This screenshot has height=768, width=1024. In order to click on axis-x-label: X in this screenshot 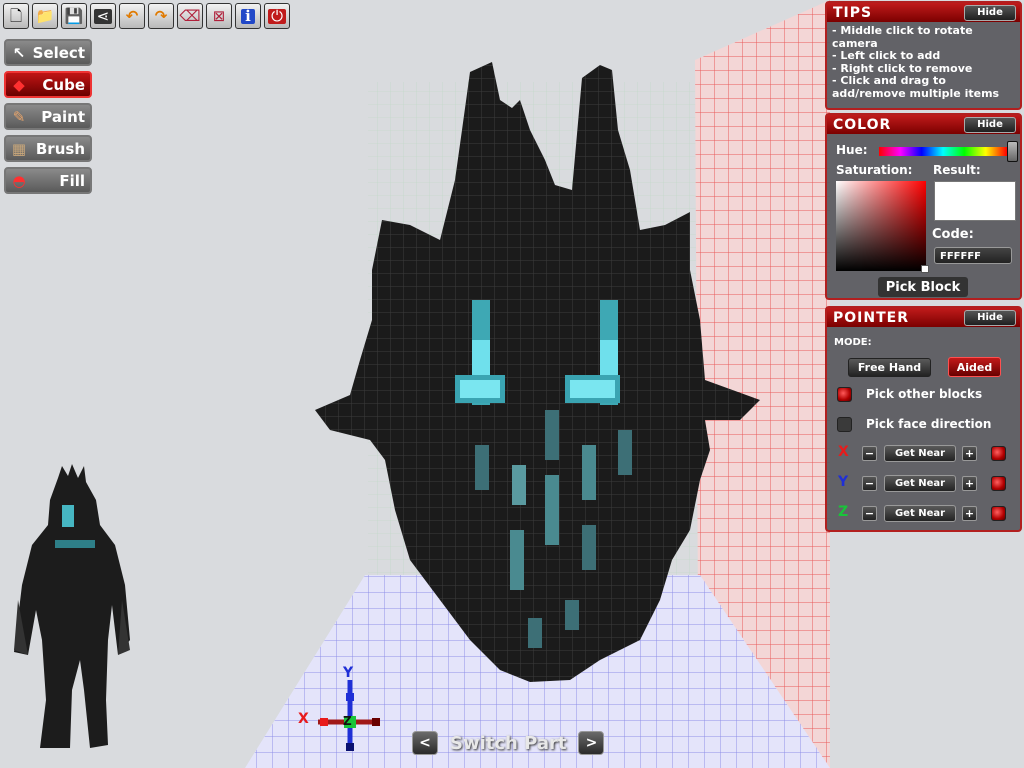, I will do `click(843, 452)`.